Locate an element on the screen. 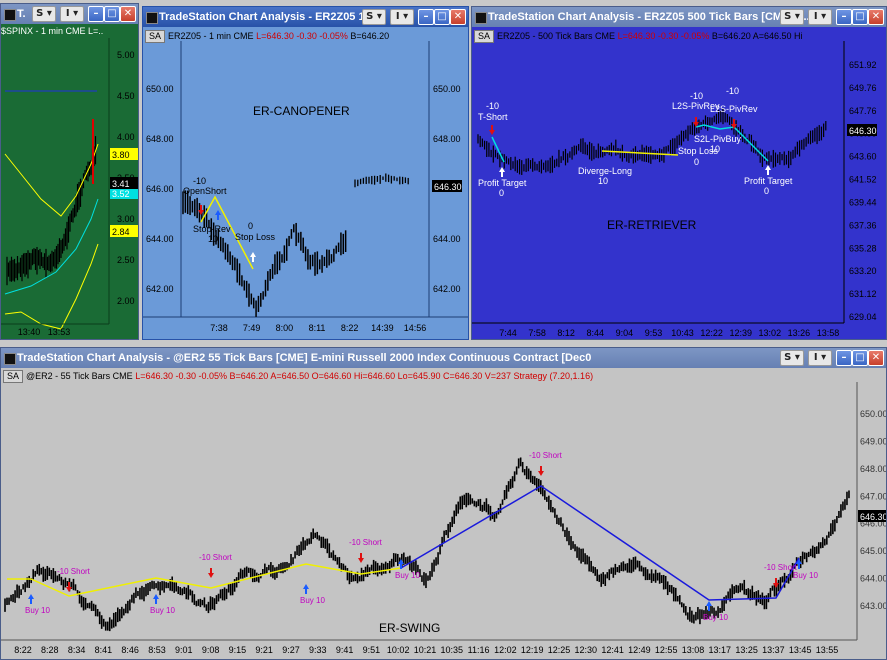 Image resolution: width=887 pixels, height=660 pixels. strategy-name: ER-RETRIEVER is located at coordinates (652, 225).